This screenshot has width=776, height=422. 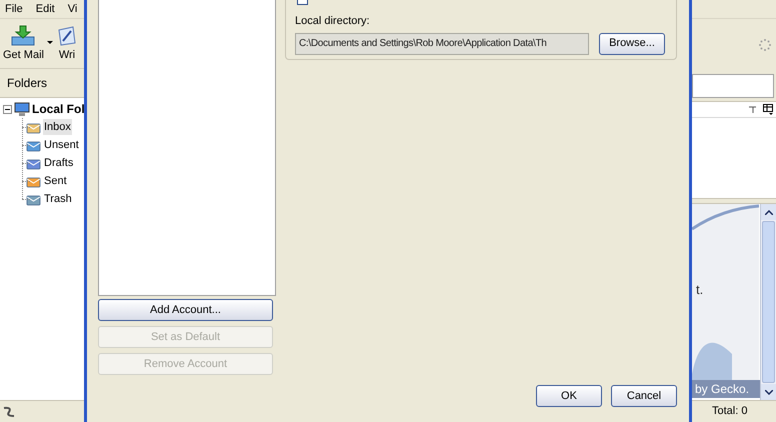 I want to click on inbox-tray-icon, so click(x=23, y=36).